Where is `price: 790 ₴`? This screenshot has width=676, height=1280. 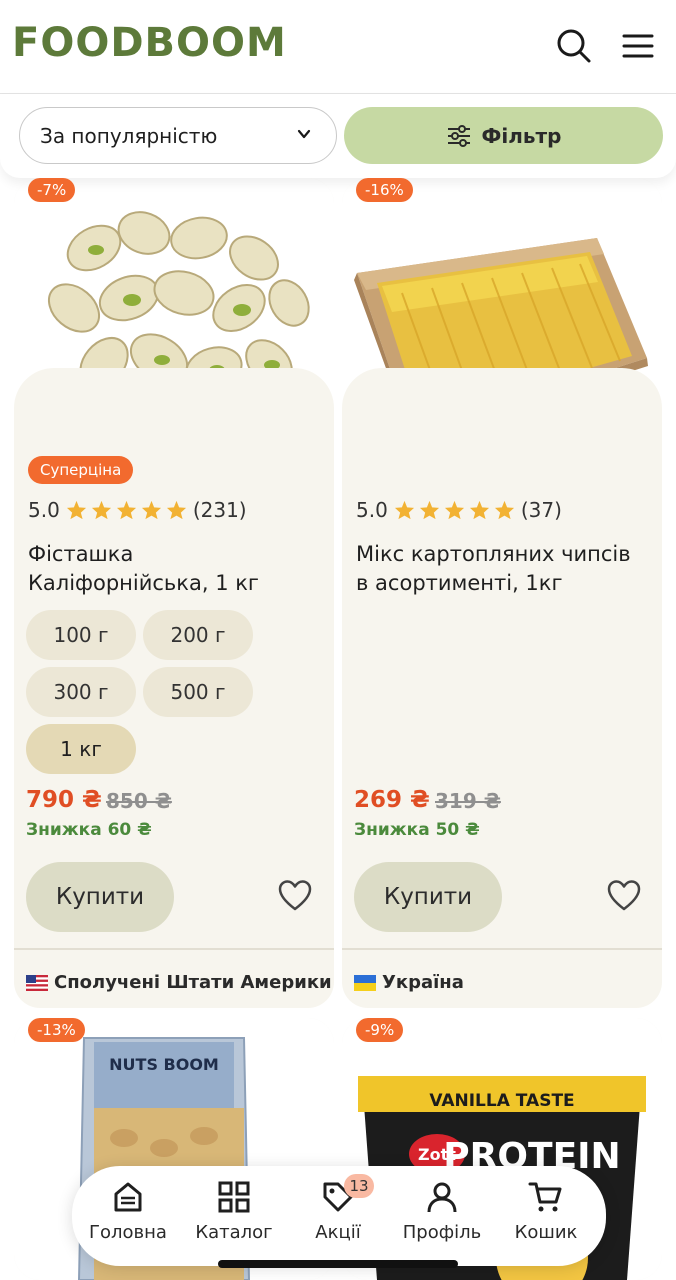 price: 790 ₴ is located at coordinates (64, 800).